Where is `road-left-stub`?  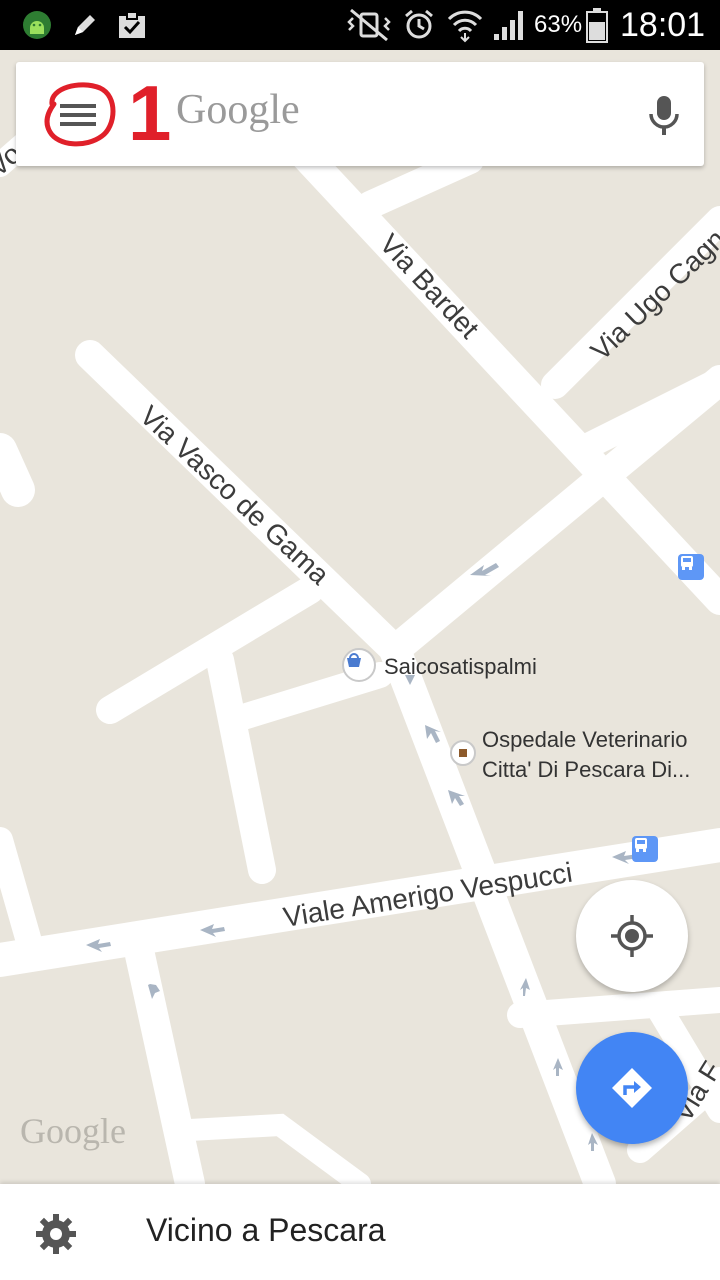
road-left-stub is located at coordinates (17, 470).